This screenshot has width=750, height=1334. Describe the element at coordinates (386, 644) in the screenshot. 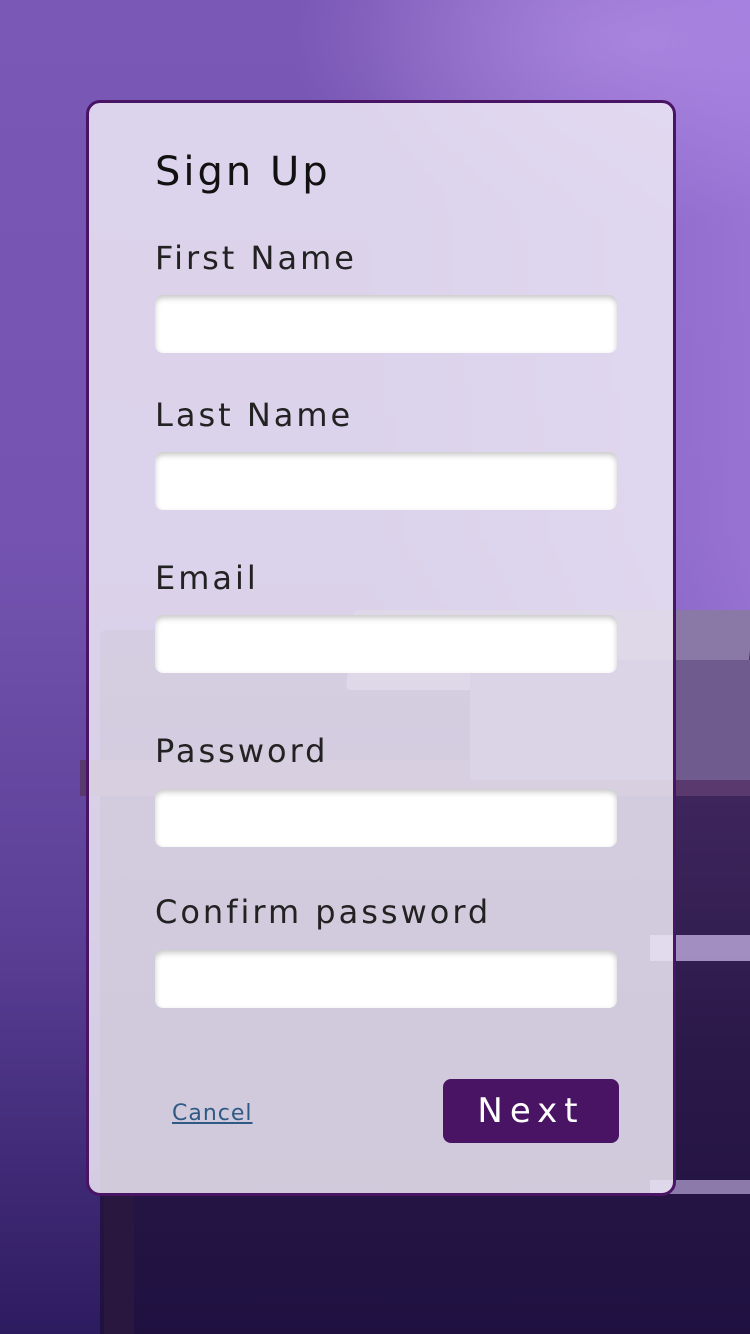

I see `email-field` at that location.